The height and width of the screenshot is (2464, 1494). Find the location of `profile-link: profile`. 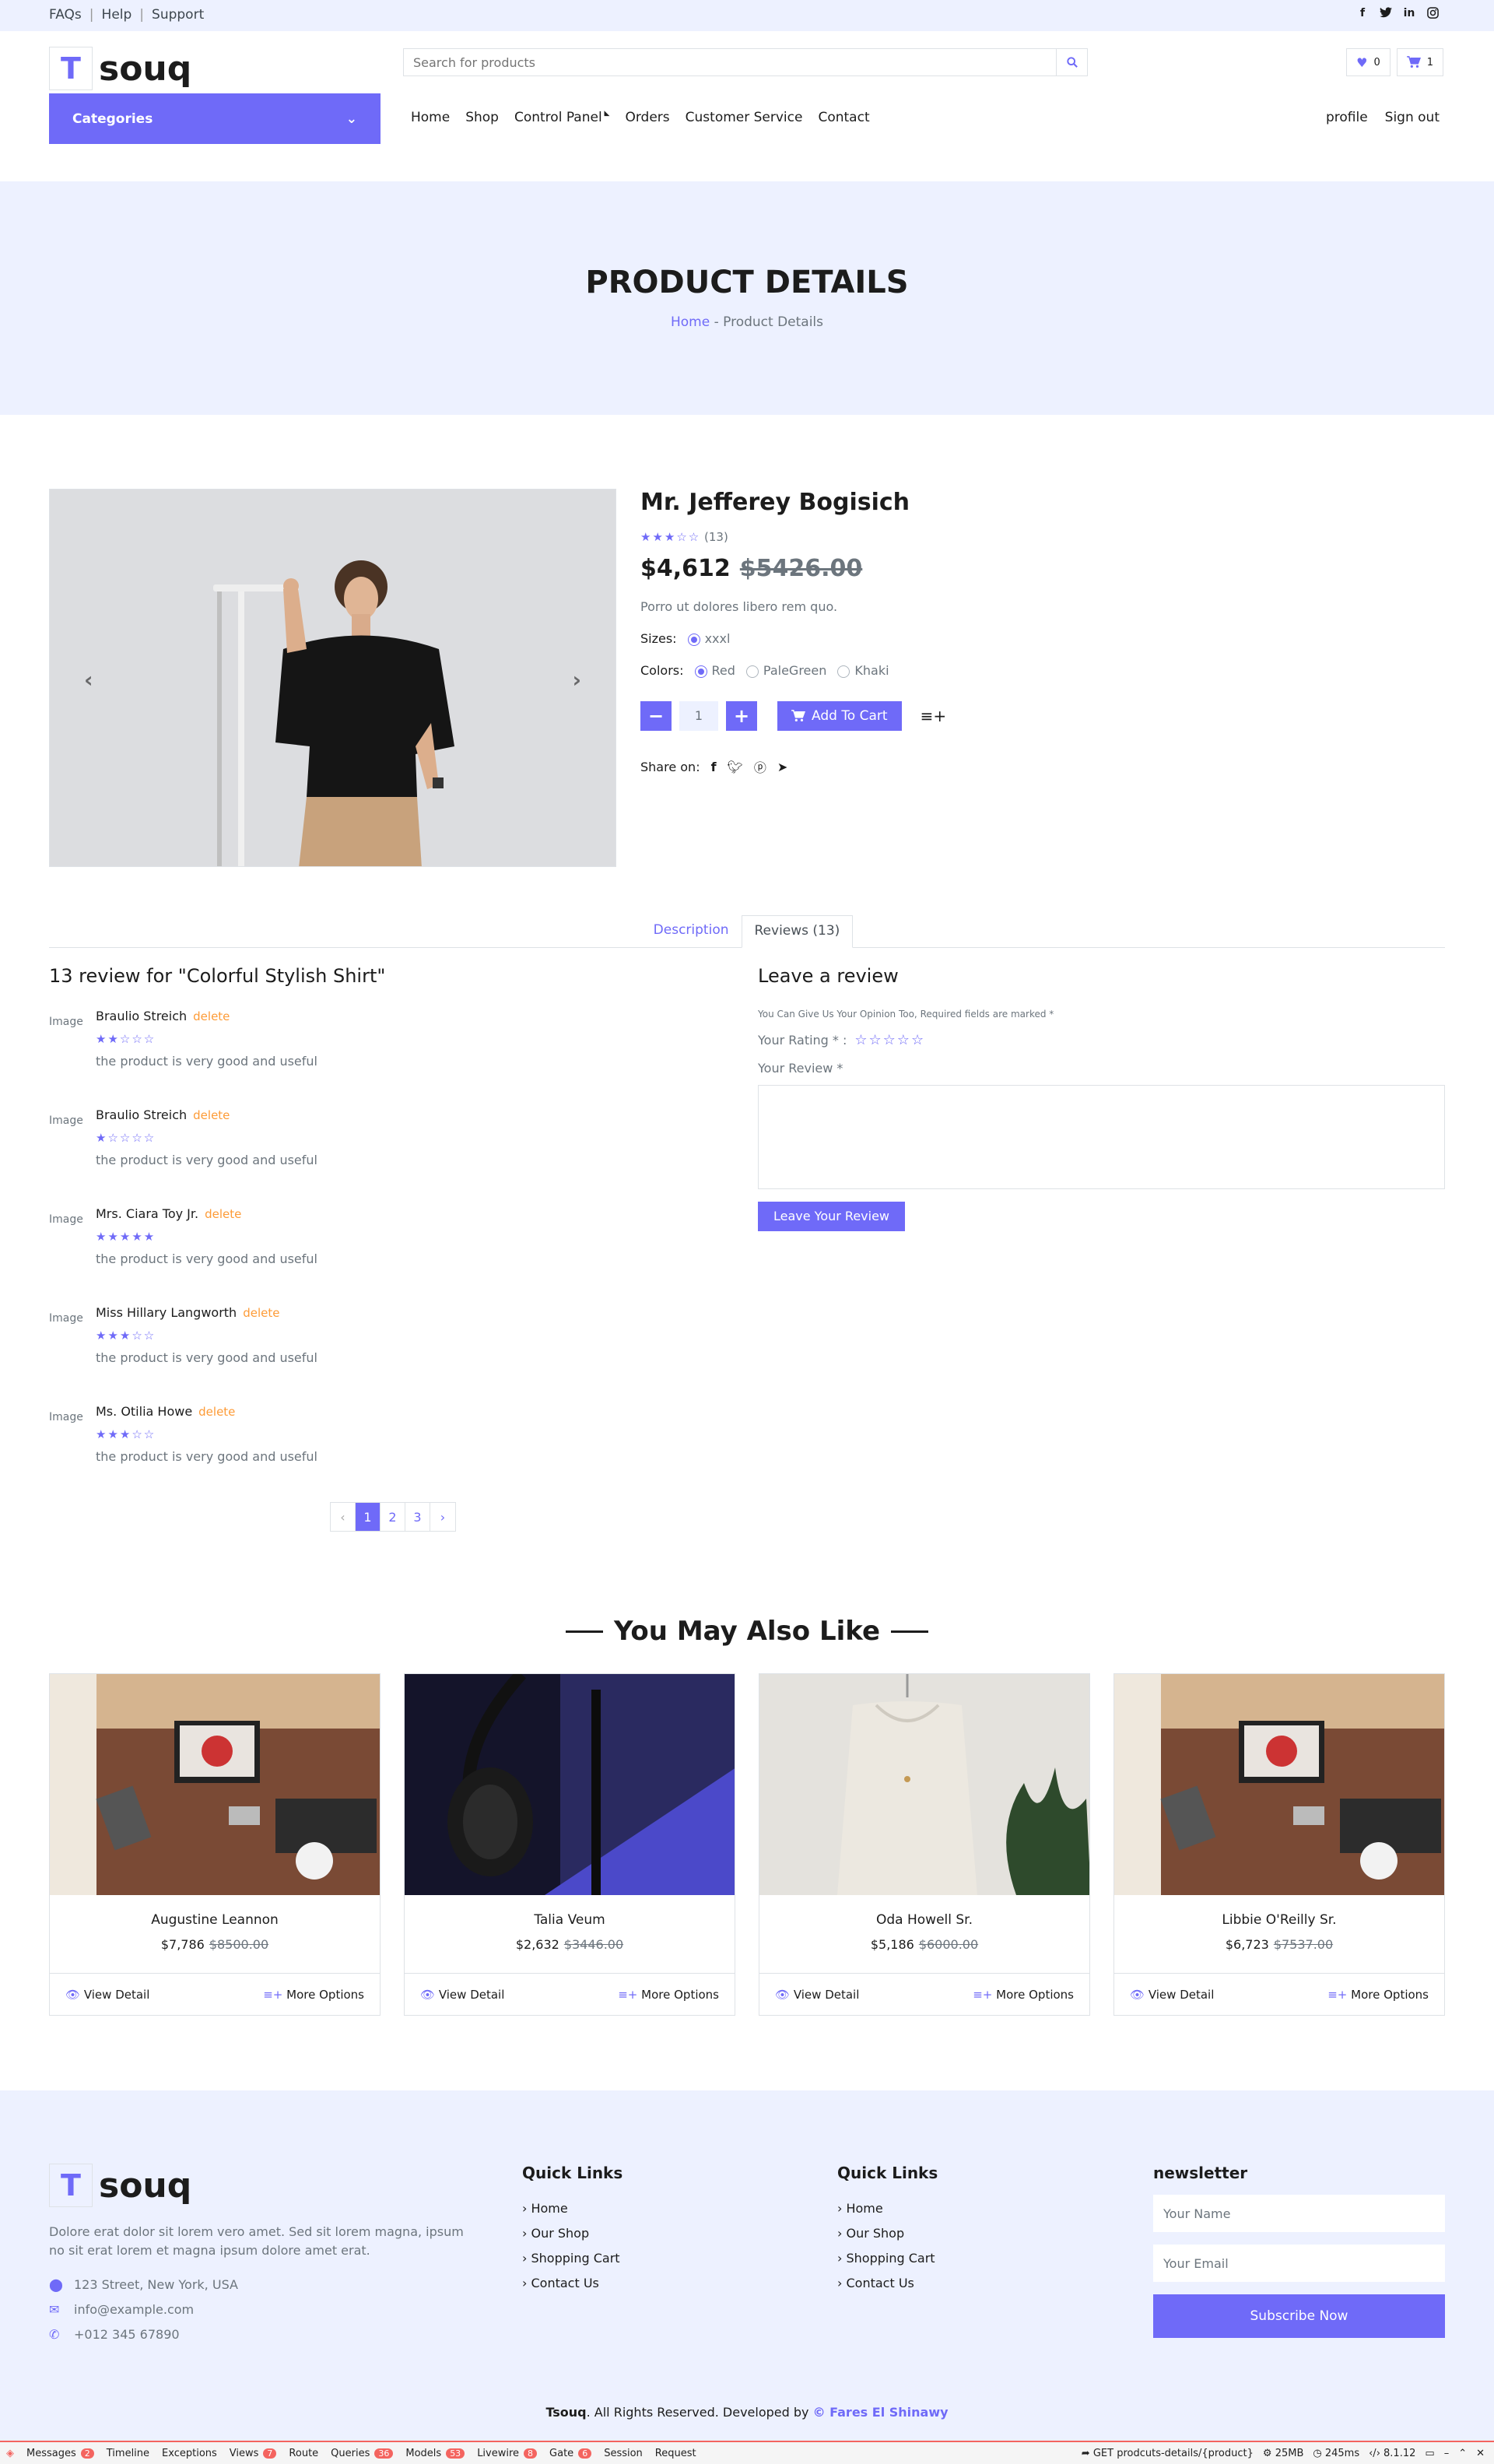

profile-link: profile is located at coordinates (1347, 117).